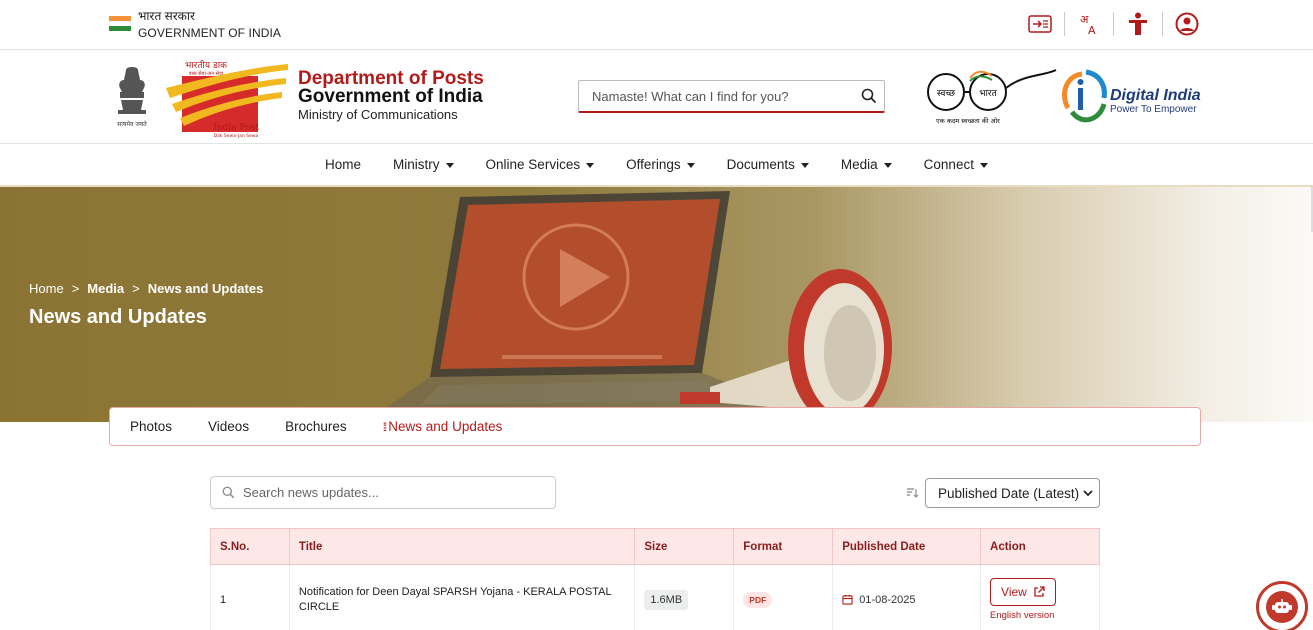  What do you see at coordinates (1040, 546) in the screenshot?
I see `header-action: Action` at bounding box center [1040, 546].